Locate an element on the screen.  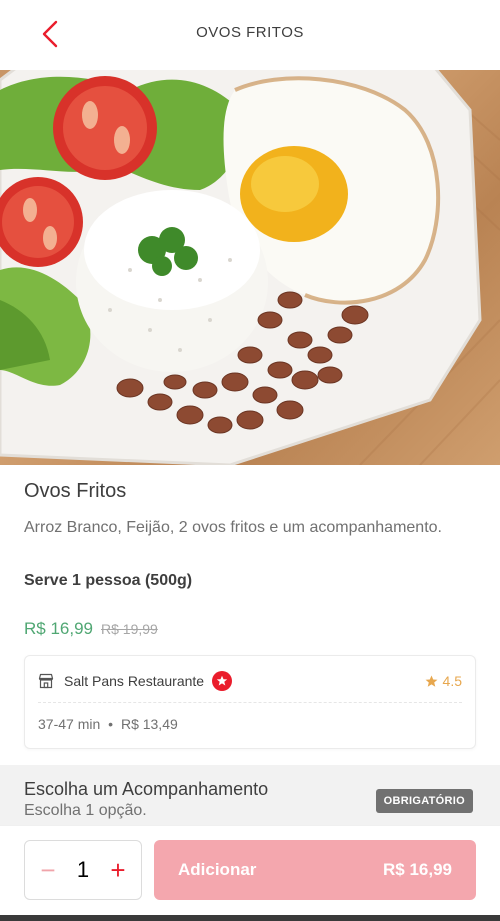
section-subtitle: Escolha 1 opção. is located at coordinates (85, 810).